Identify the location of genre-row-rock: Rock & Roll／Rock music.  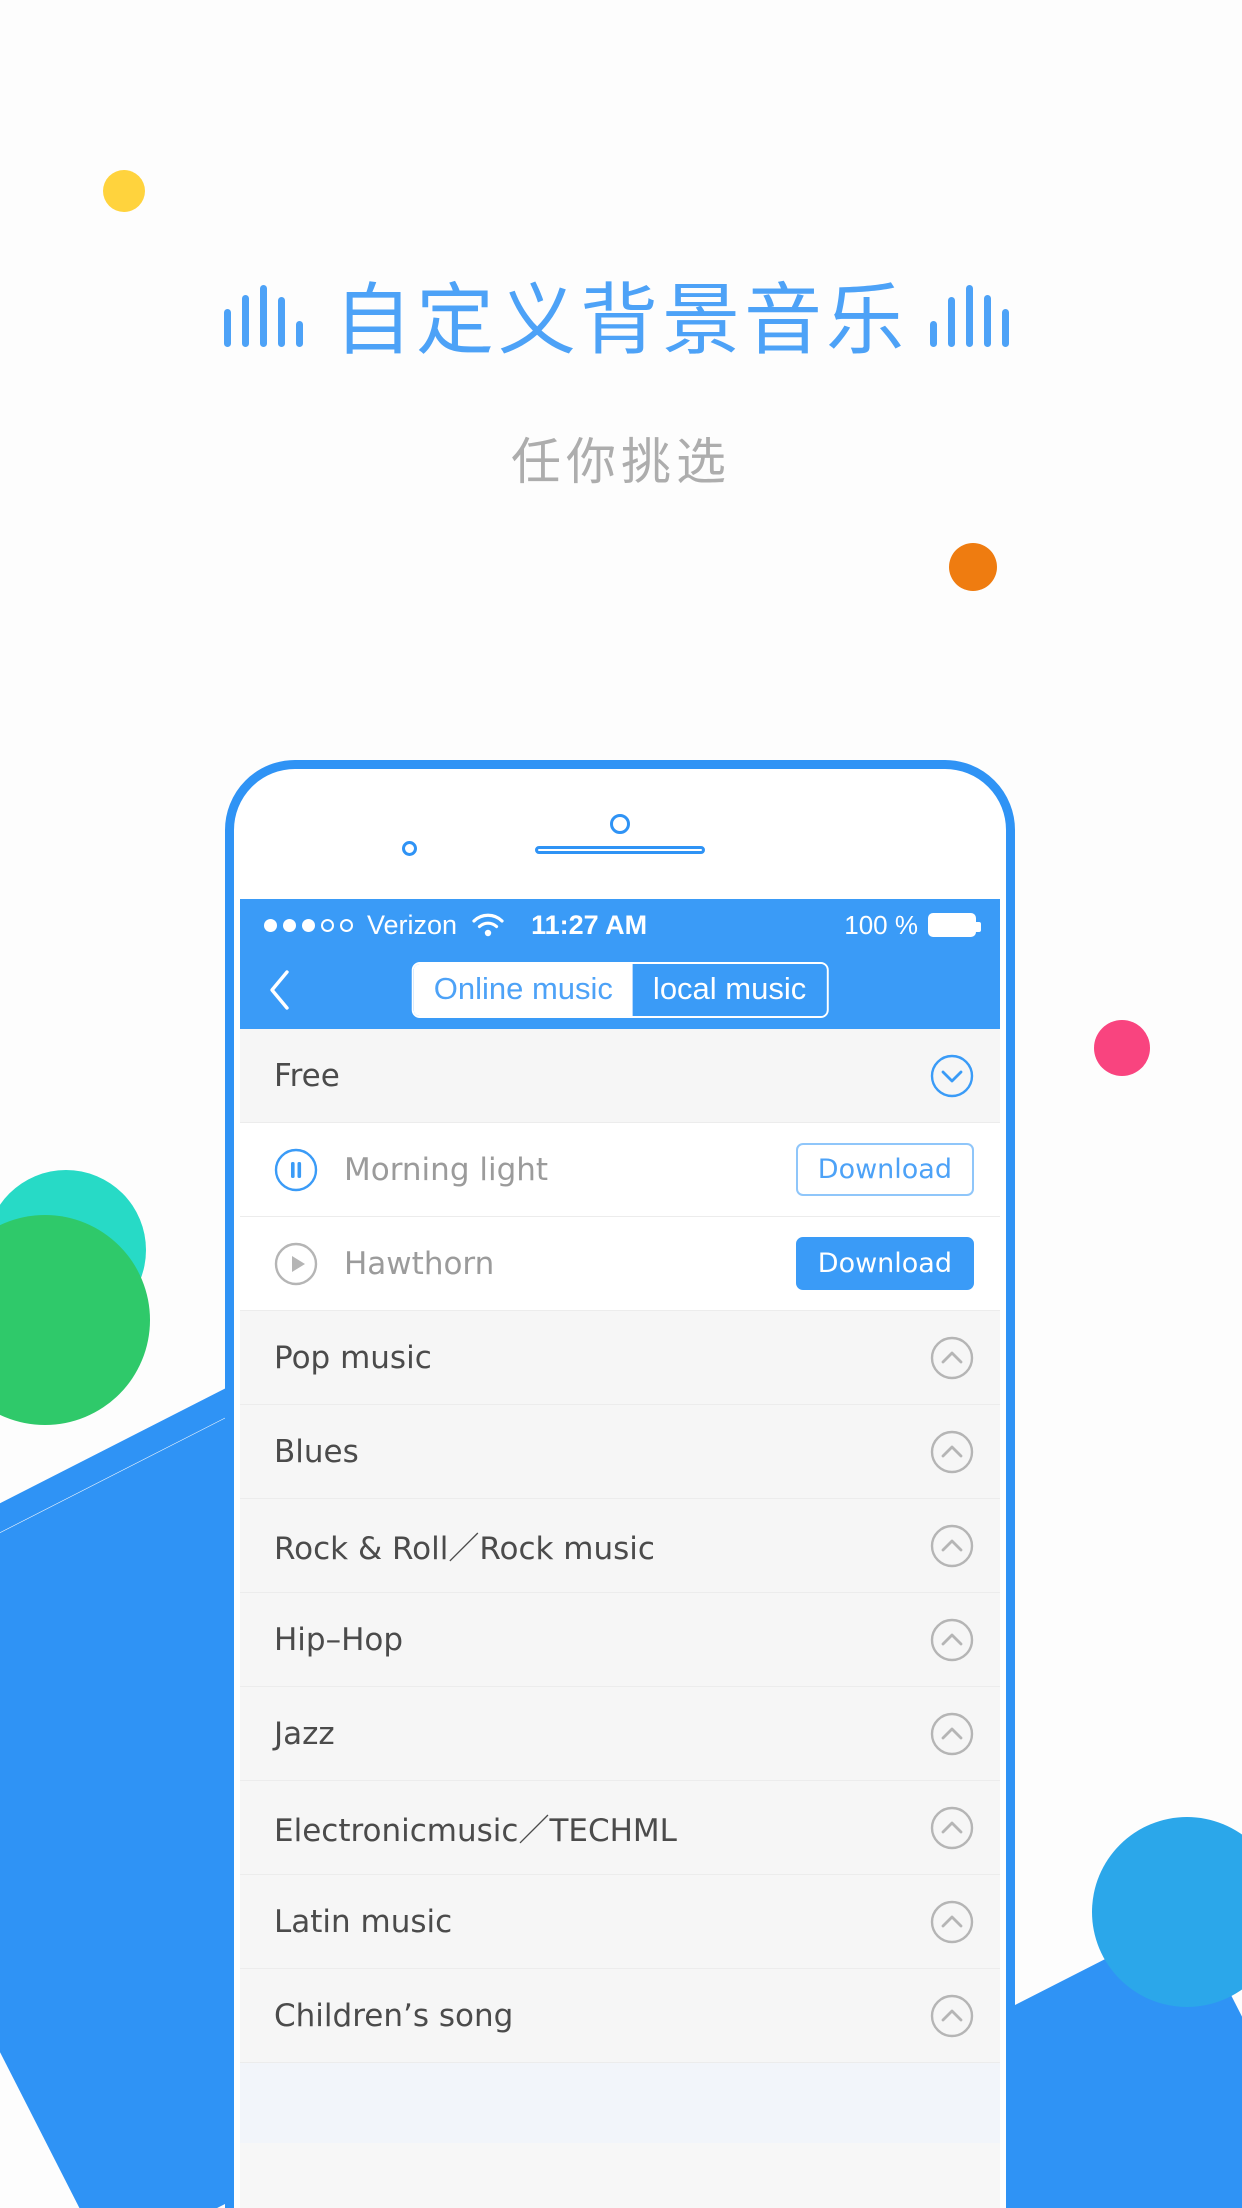
(620, 1546).